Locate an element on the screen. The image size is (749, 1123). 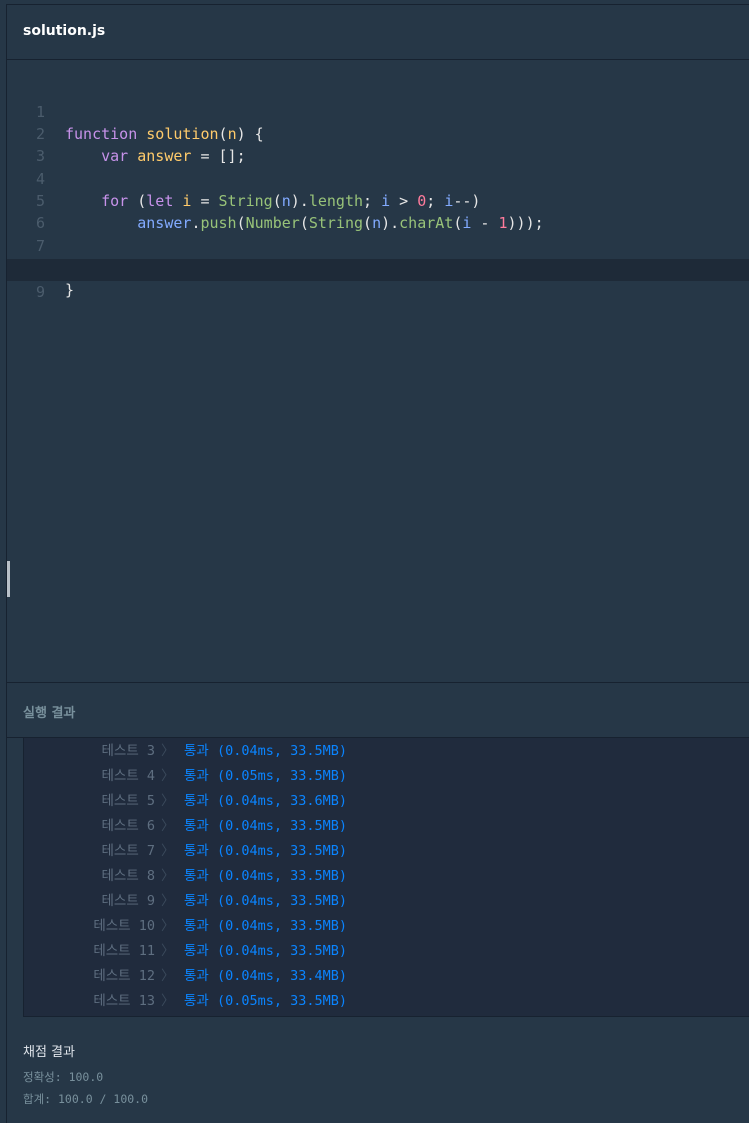
results-title: 실행 결과 is located at coordinates (49, 713).